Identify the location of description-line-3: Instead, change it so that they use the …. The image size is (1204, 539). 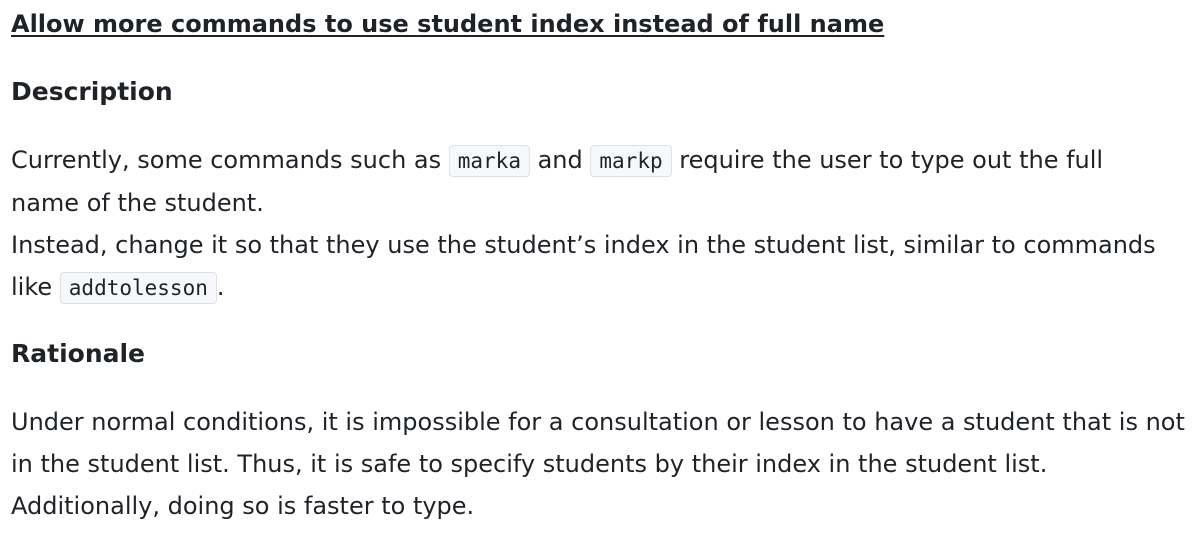
(583, 245).